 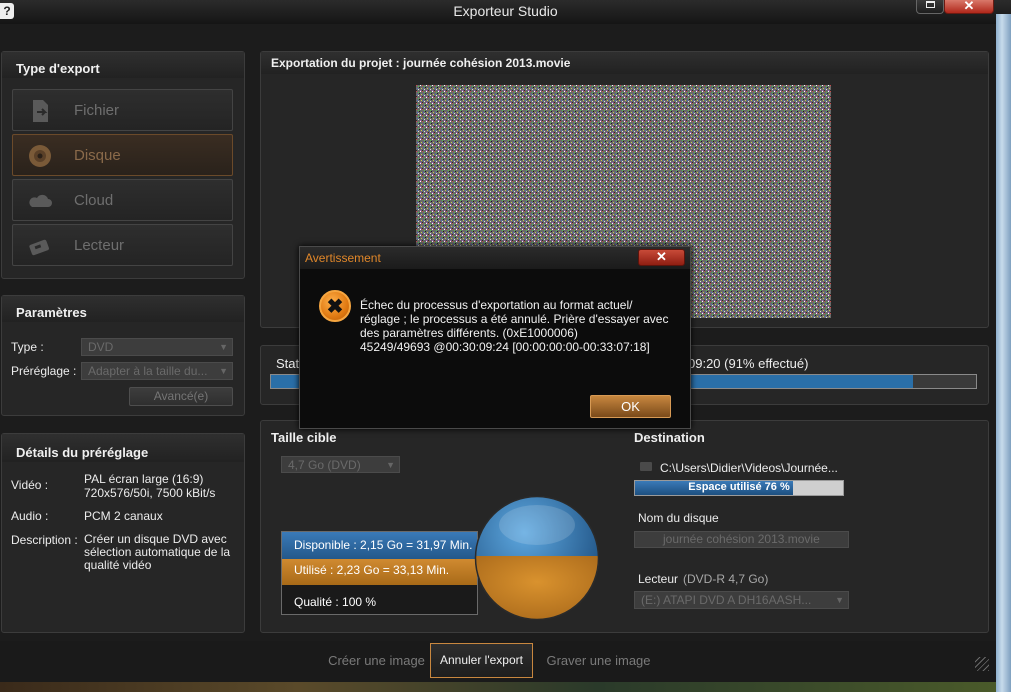 I want to click on window-frame, so click(x=1003, y=353).